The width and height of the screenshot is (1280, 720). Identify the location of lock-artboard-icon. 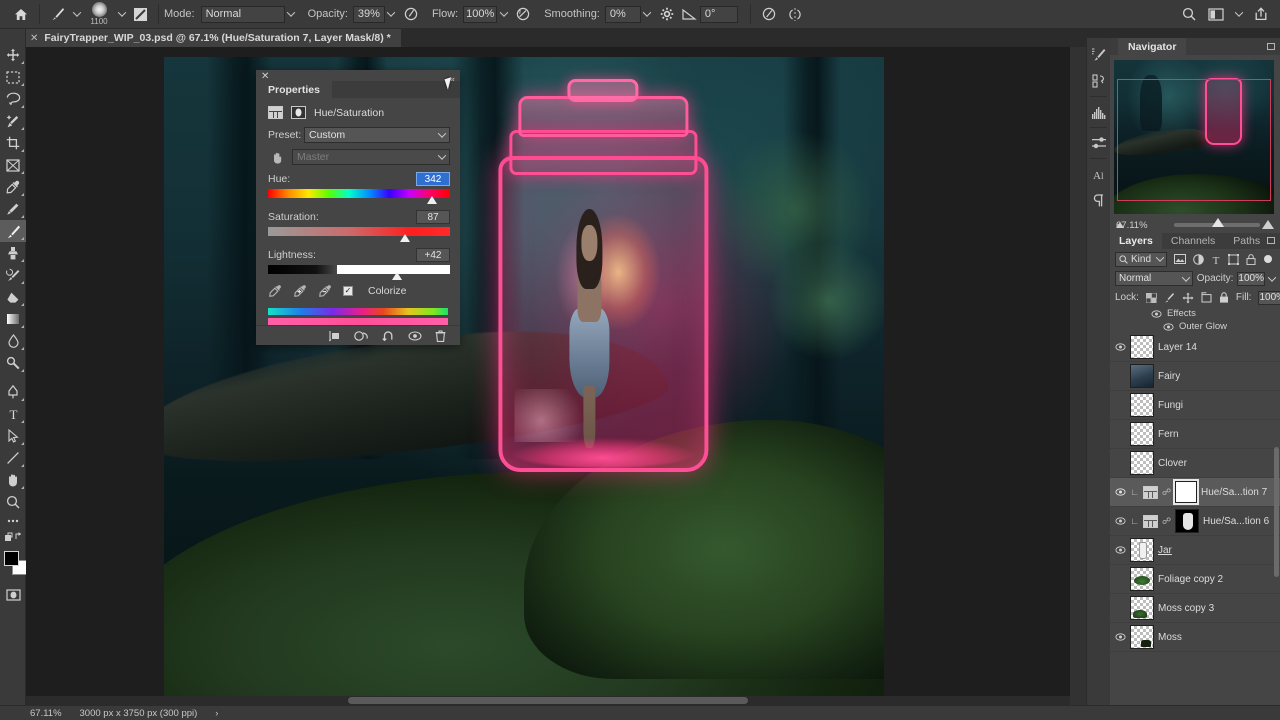
(1206, 297).